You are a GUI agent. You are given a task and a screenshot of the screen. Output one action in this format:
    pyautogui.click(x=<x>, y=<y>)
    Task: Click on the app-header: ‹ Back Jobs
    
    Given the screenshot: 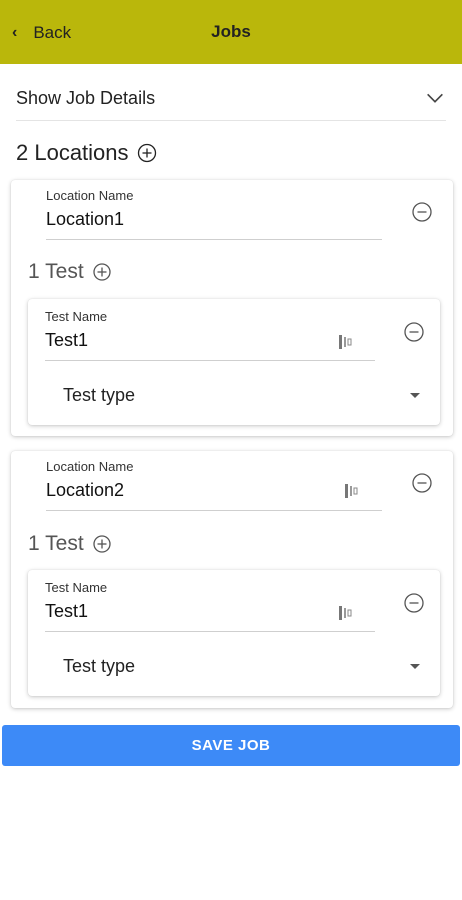 What is the action you would take?
    pyautogui.click(x=231, y=32)
    